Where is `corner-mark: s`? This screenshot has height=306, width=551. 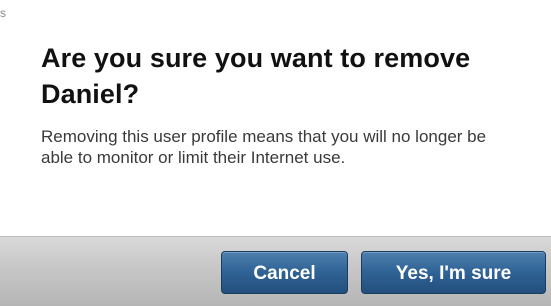 corner-mark: s is located at coordinates (3, 13).